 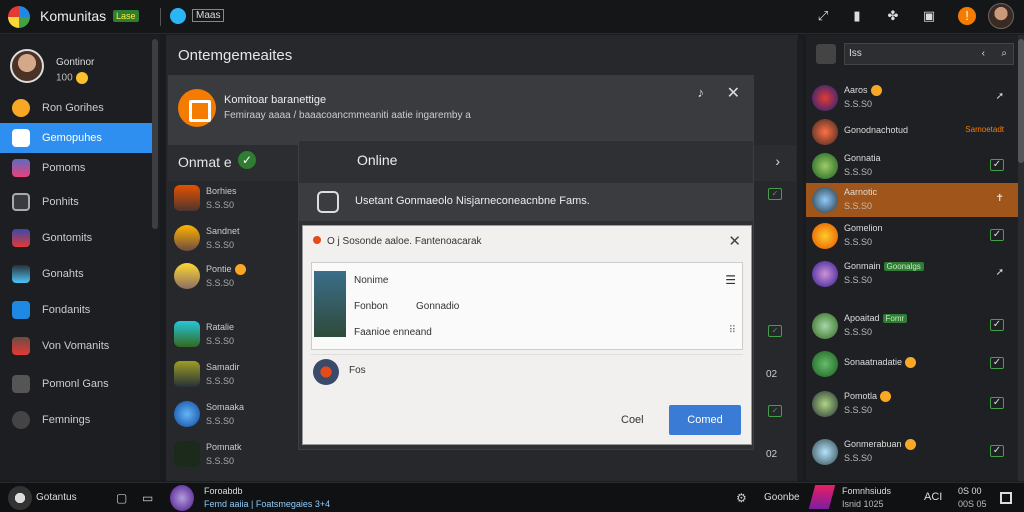 What do you see at coordinates (234, 277) in the screenshot?
I see `list-item: Pontie S.S.S0` at bounding box center [234, 277].